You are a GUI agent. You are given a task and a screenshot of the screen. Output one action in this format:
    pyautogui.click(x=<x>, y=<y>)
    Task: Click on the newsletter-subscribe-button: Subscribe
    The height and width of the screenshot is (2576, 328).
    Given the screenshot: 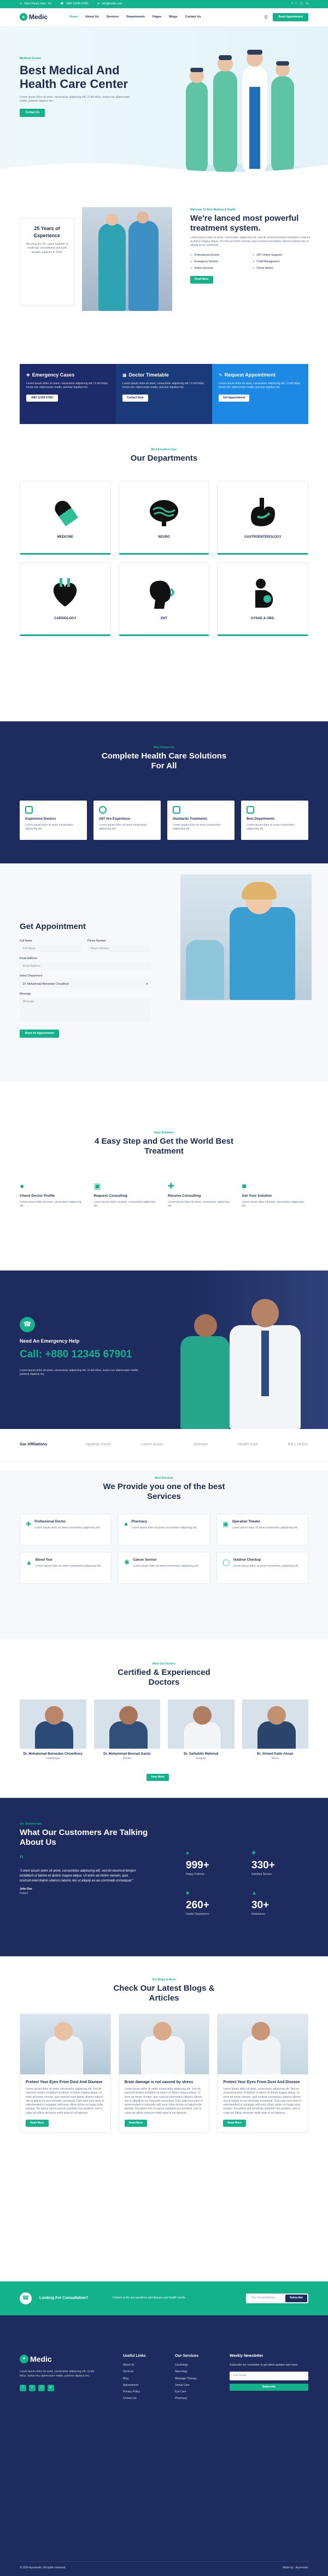 What is the action you would take?
    pyautogui.click(x=269, y=2387)
    